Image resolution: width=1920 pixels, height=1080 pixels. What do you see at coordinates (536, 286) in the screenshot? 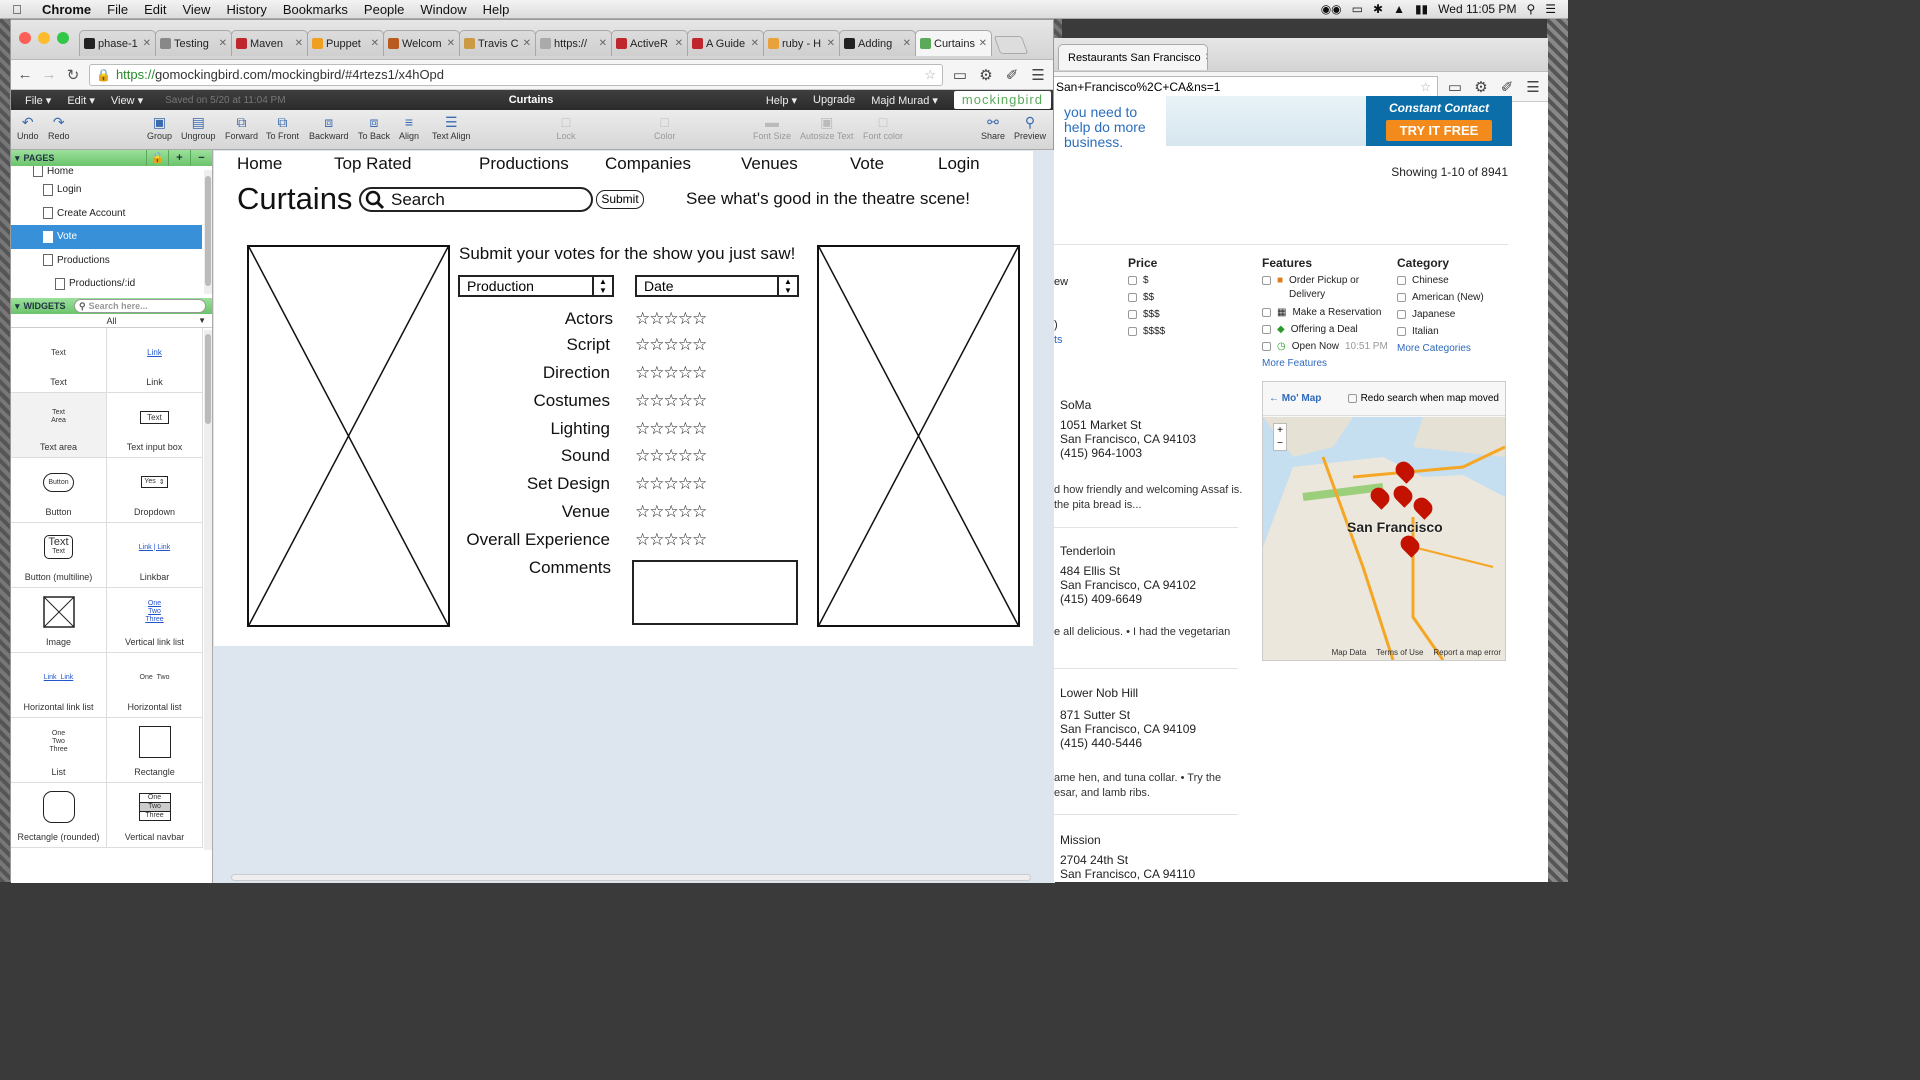
I see `mock-production-dropdown: Production ▲ ▼` at bounding box center [536, 286].